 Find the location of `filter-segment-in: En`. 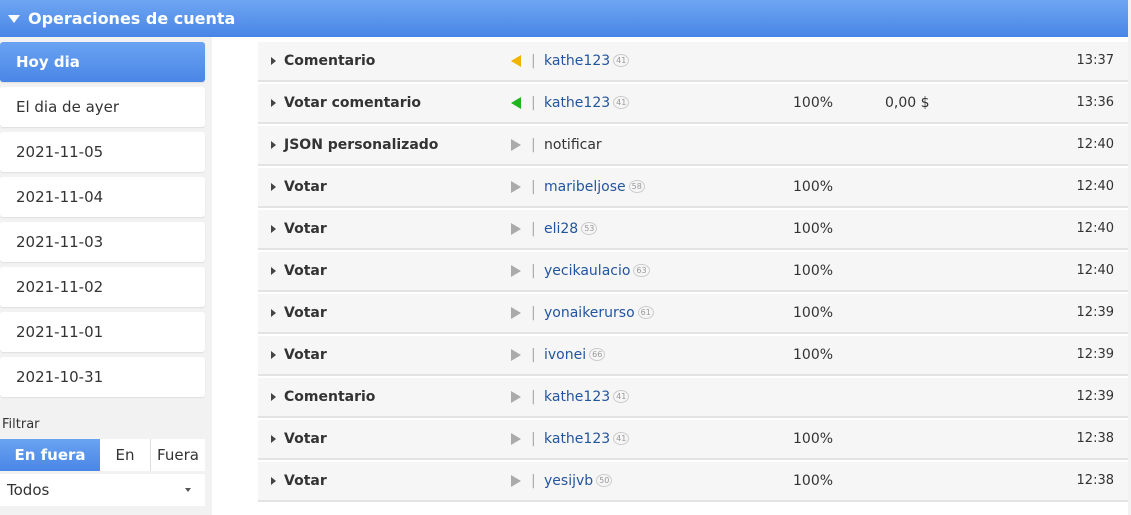

filter-segment-in: En is located at coordinates (125, 455).